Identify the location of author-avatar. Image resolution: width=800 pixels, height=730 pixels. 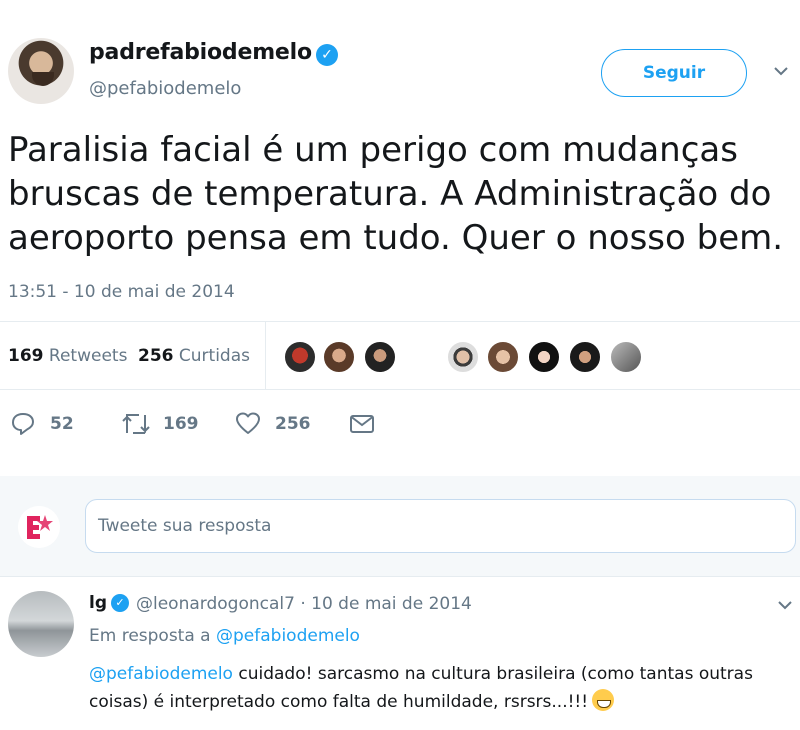
(41, 71).